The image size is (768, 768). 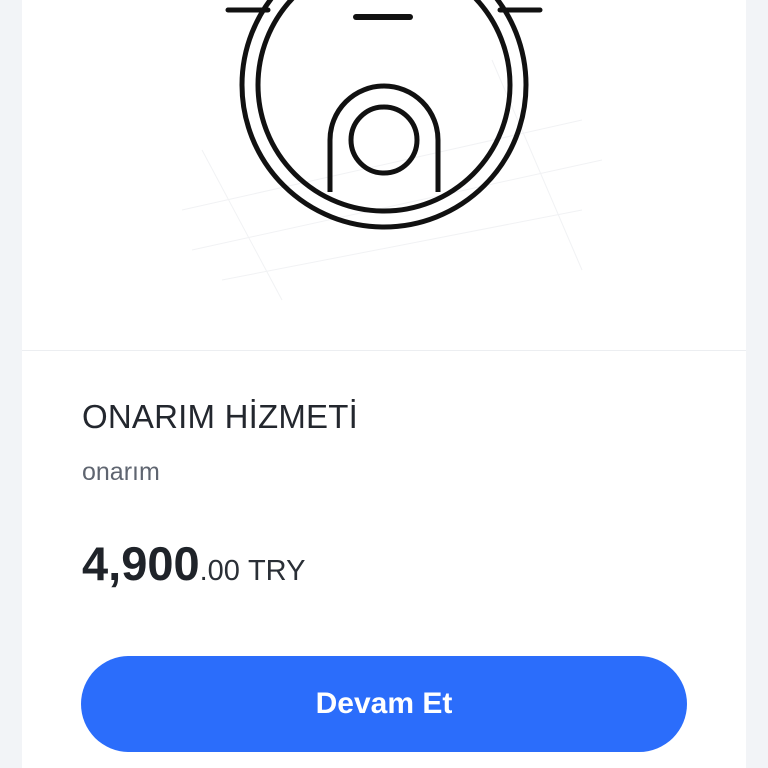 I want to click on divider, so click(x=384, y=350).